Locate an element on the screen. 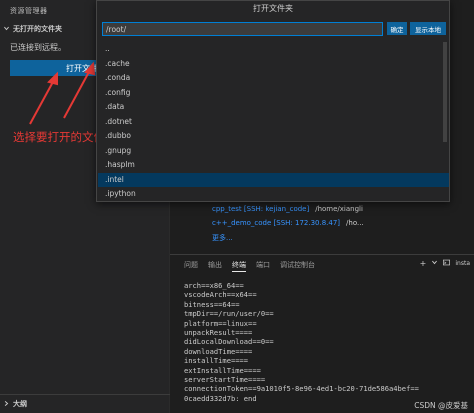 Image resolution: width=474 pixels, height=413 pixels. terminal-line: unpackResult==== is located at coordinates (218, 333).